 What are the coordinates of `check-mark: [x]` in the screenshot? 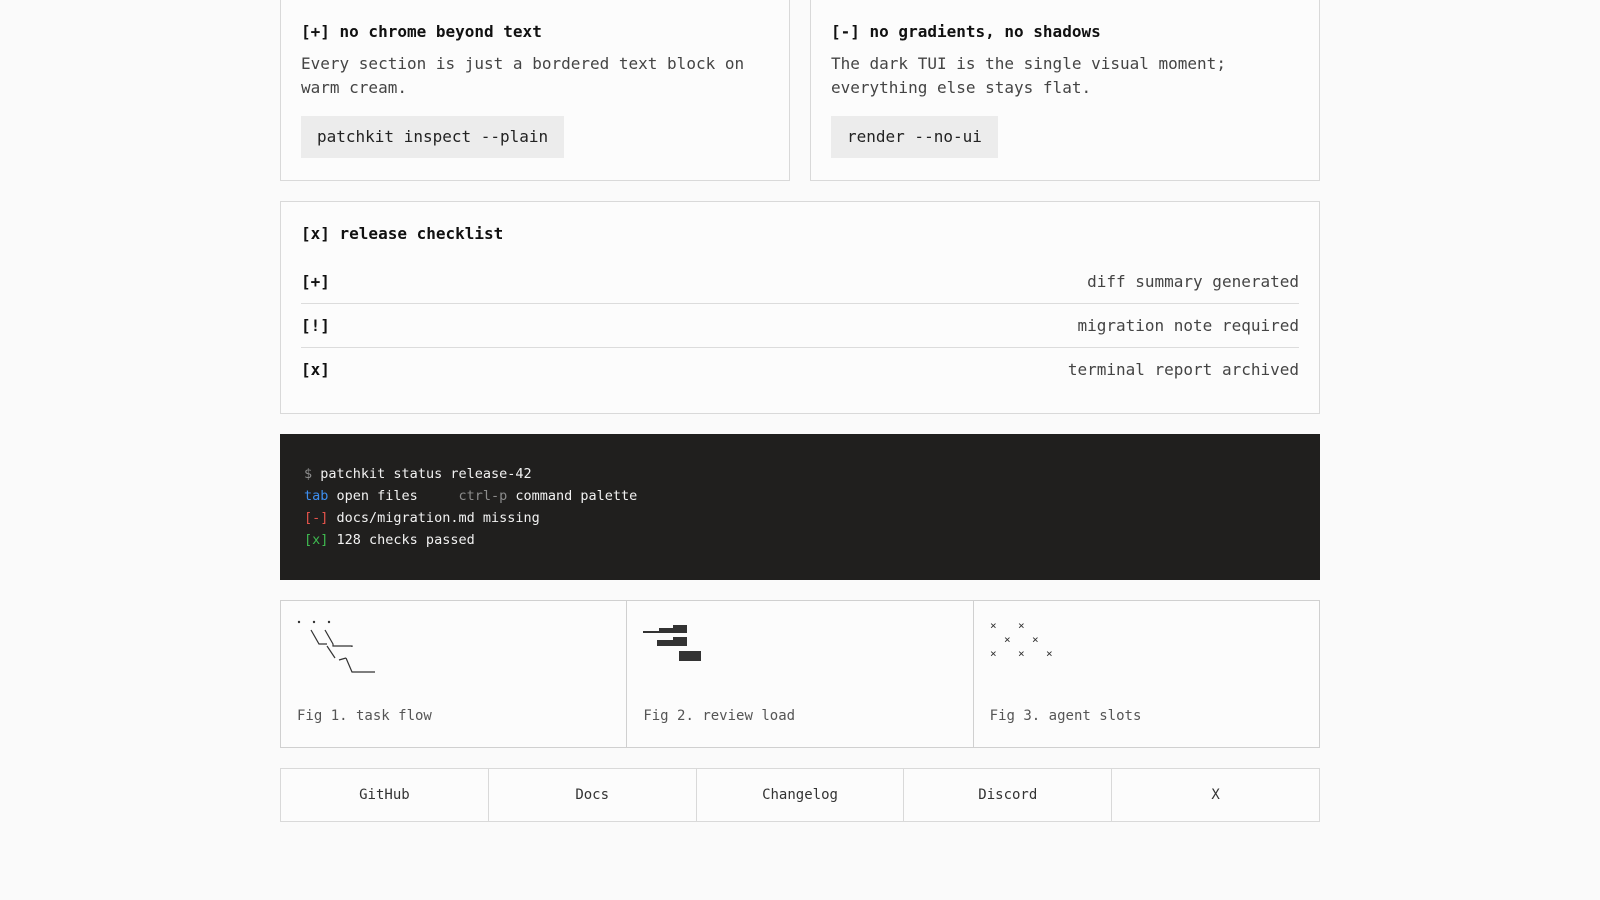 It's located at (315, 369).